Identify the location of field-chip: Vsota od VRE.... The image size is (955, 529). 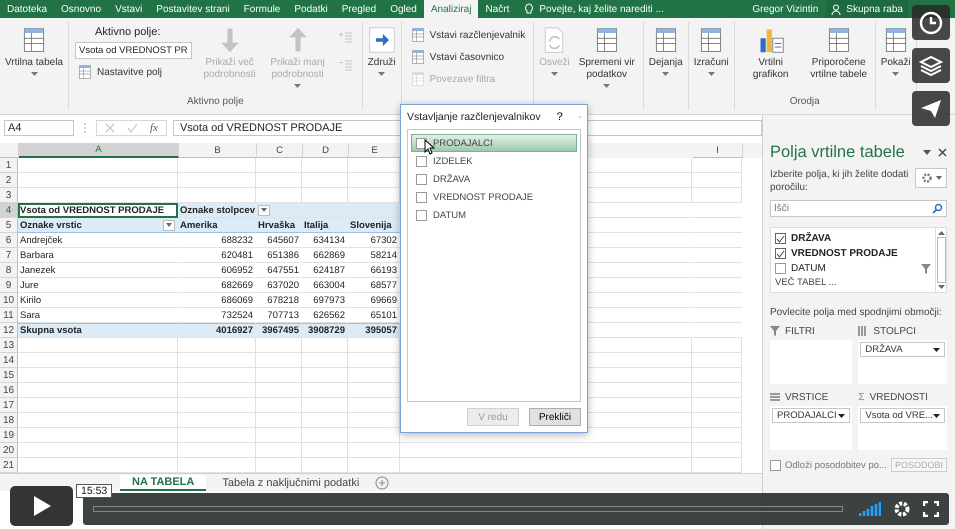
(902, 415).